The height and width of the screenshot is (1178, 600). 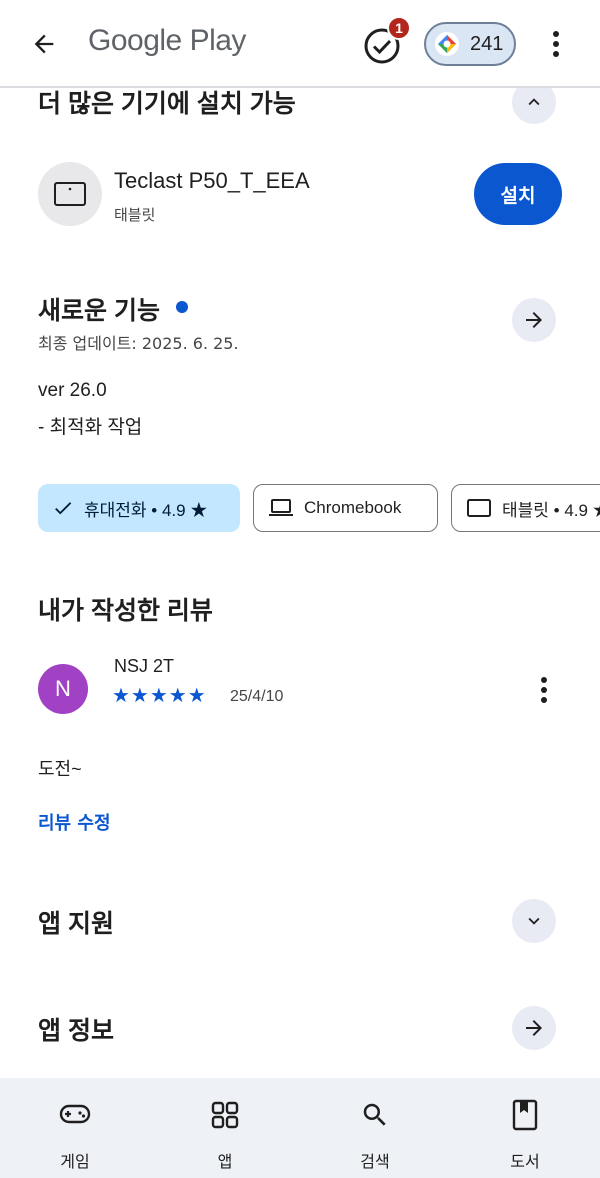 I want to click on play-points-chip: 241, so click(x=470, y=44).